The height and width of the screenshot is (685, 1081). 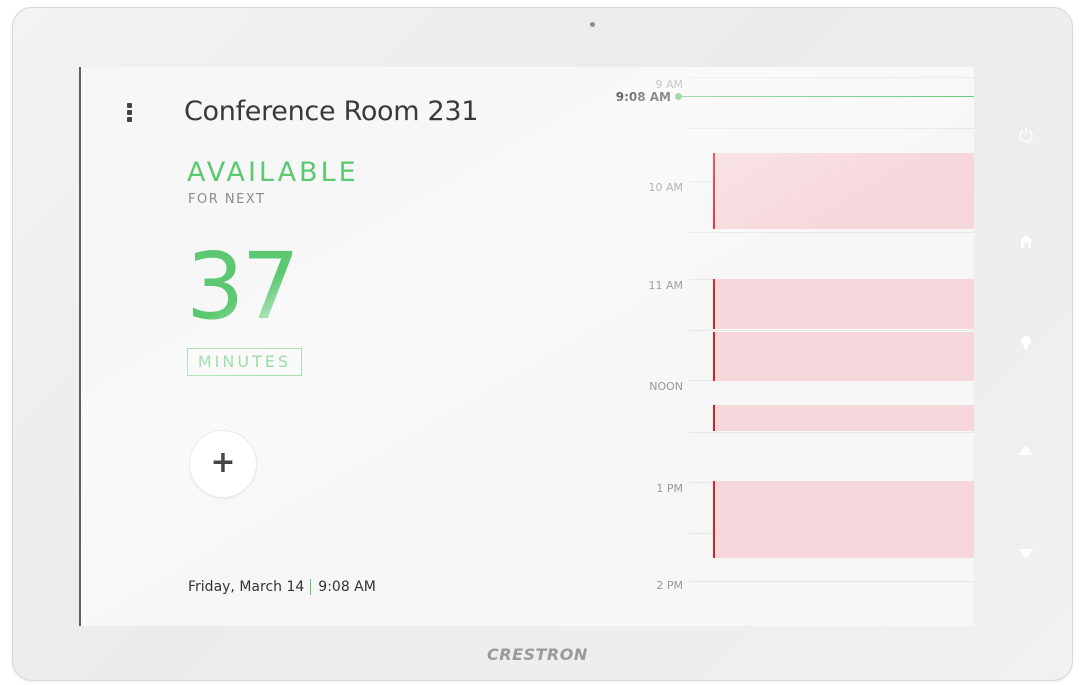 I want to click on add-meeting-button: +, so click(x=223, y=464).